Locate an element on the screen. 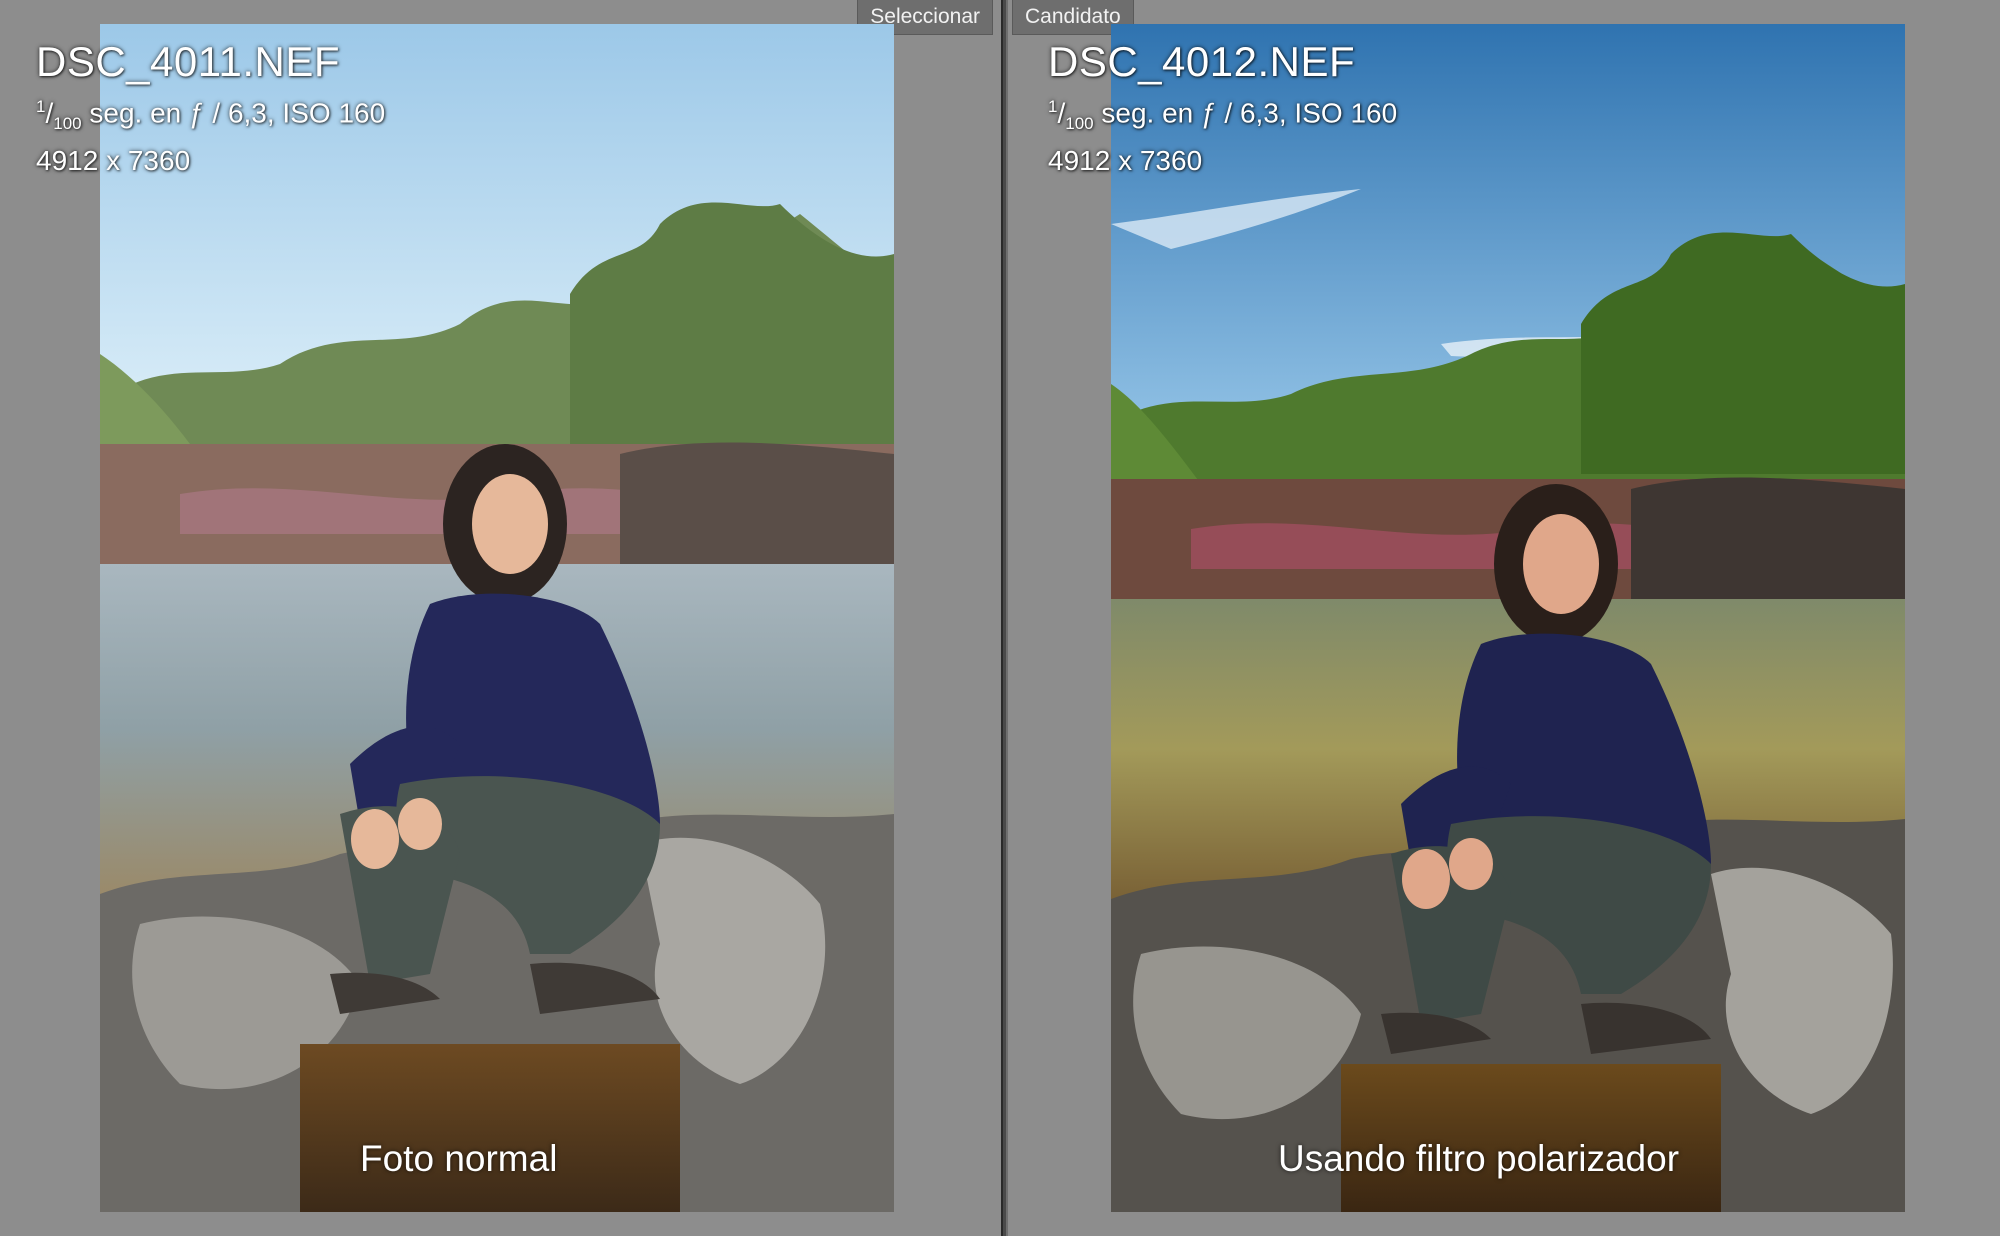 The width and height of the screenshot is (2000, 1236). candidate-caption: Usando filtro polarizador is located at coordinates (1479, 1158).